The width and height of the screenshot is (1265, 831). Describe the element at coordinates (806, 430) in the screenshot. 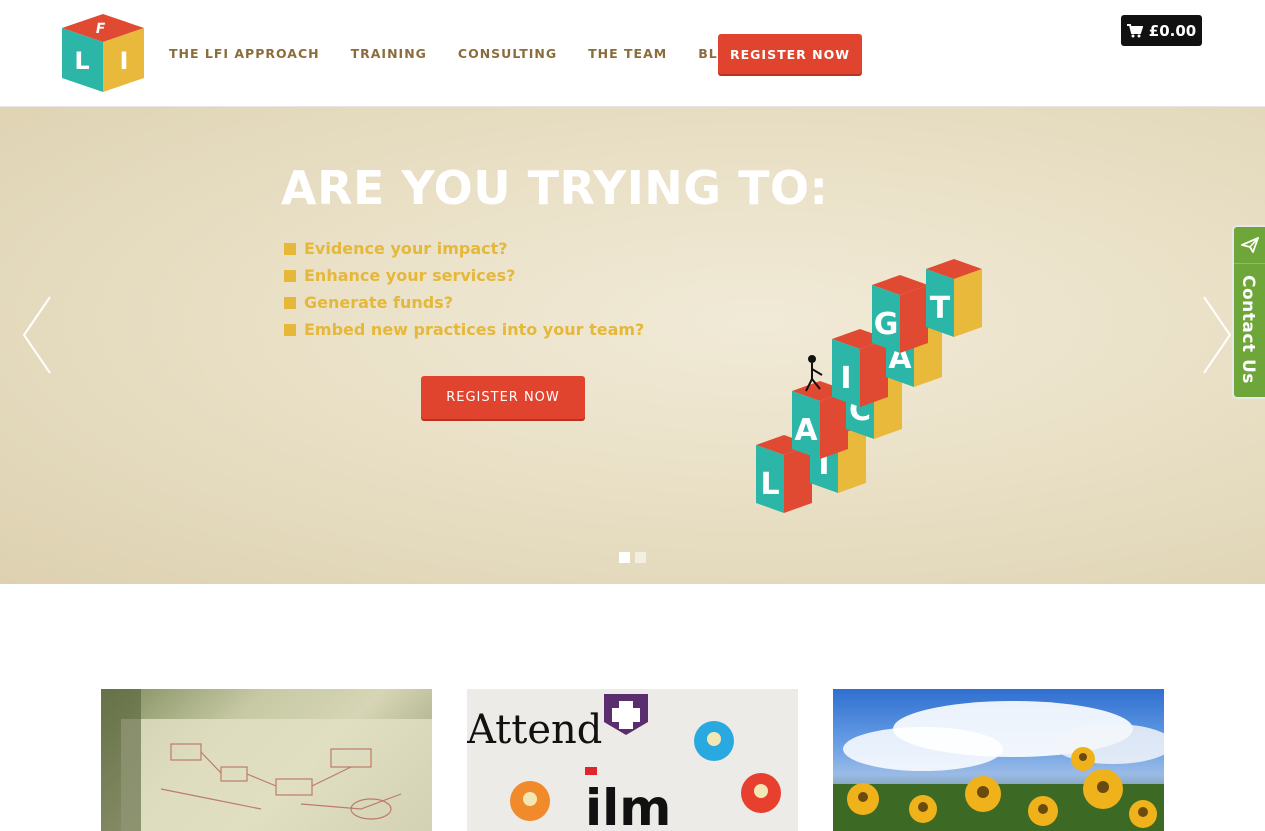

I see `svg-text: A` at that location.